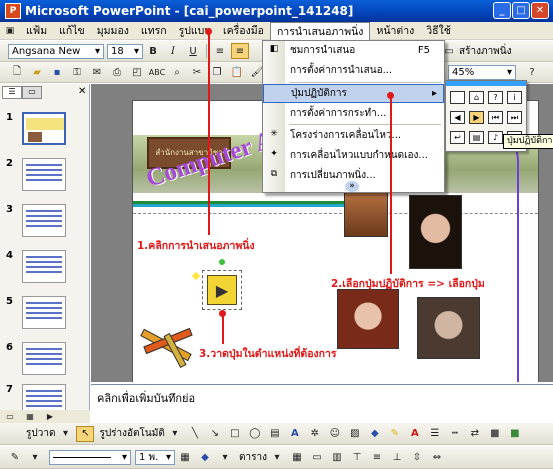 This screenshot has width=553, height=469. Describe the element at coordinates (415, 434) in the screenshot. I see `font-color-icon: A` at that location.